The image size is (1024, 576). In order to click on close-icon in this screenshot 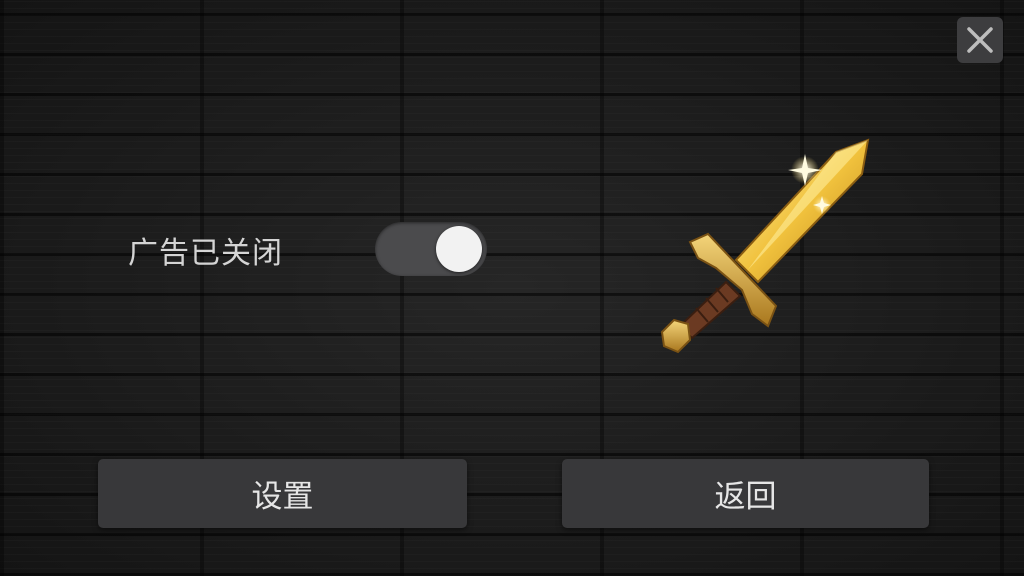, I will do `click(980, 40)`.